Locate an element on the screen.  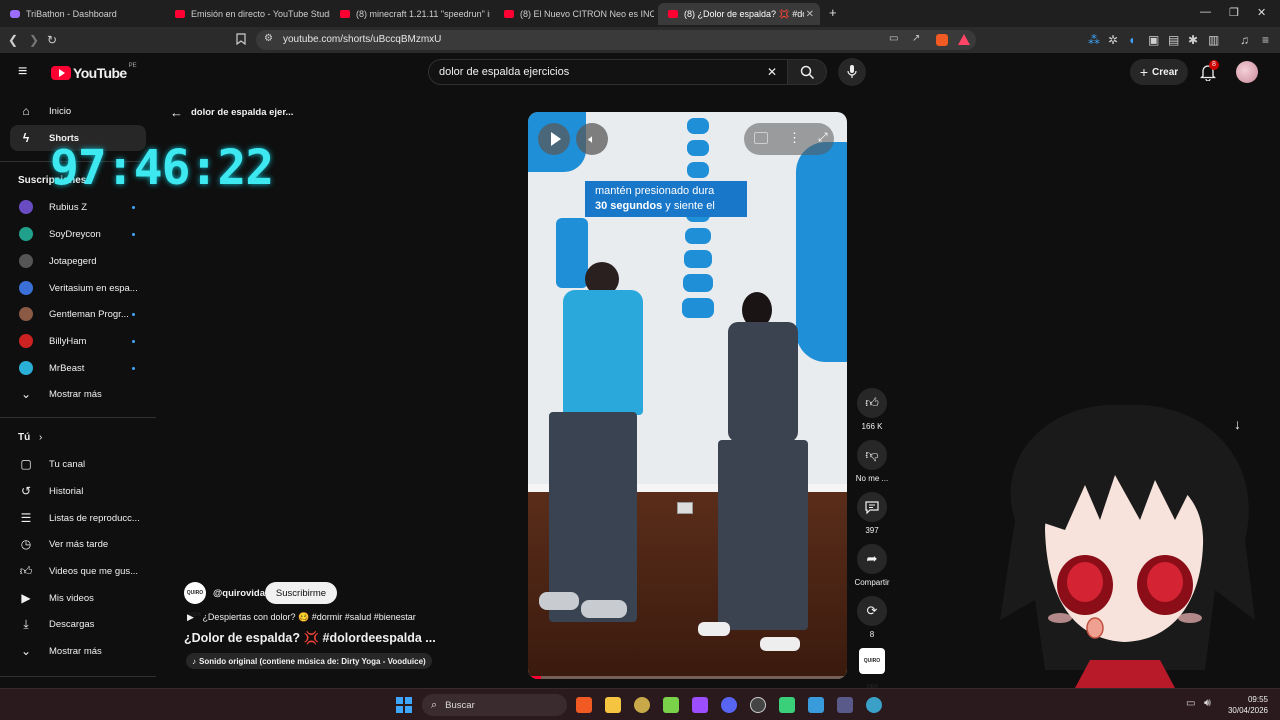
clear-search-icon: ✕ is located at coordinates (772, 72).